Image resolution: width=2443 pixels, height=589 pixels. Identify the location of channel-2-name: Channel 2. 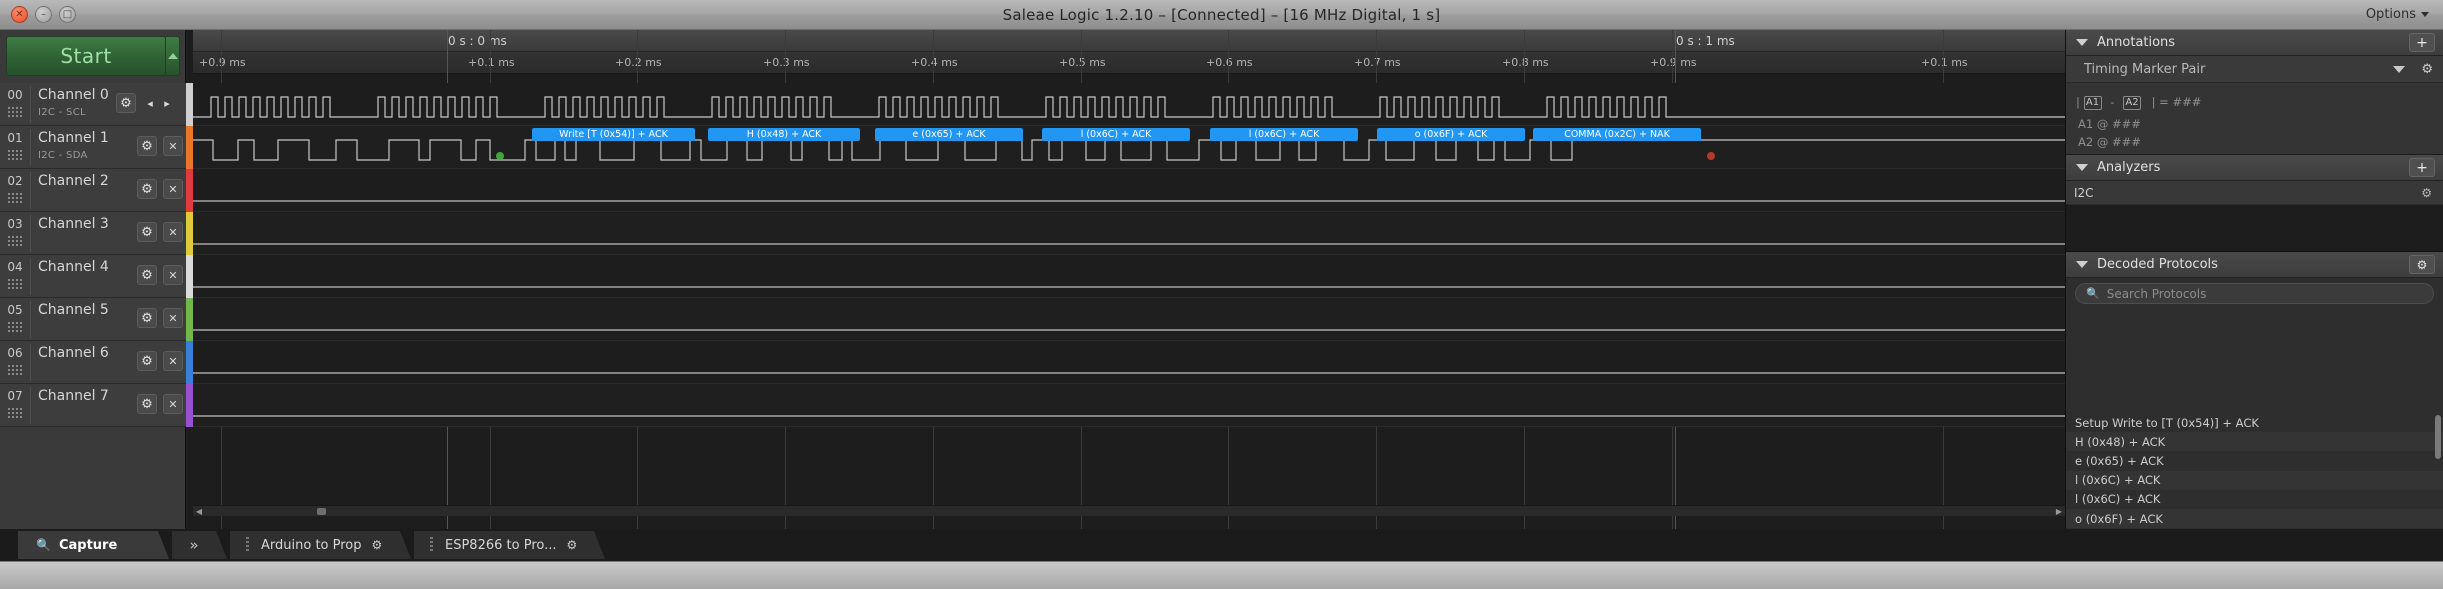
(73, 181).